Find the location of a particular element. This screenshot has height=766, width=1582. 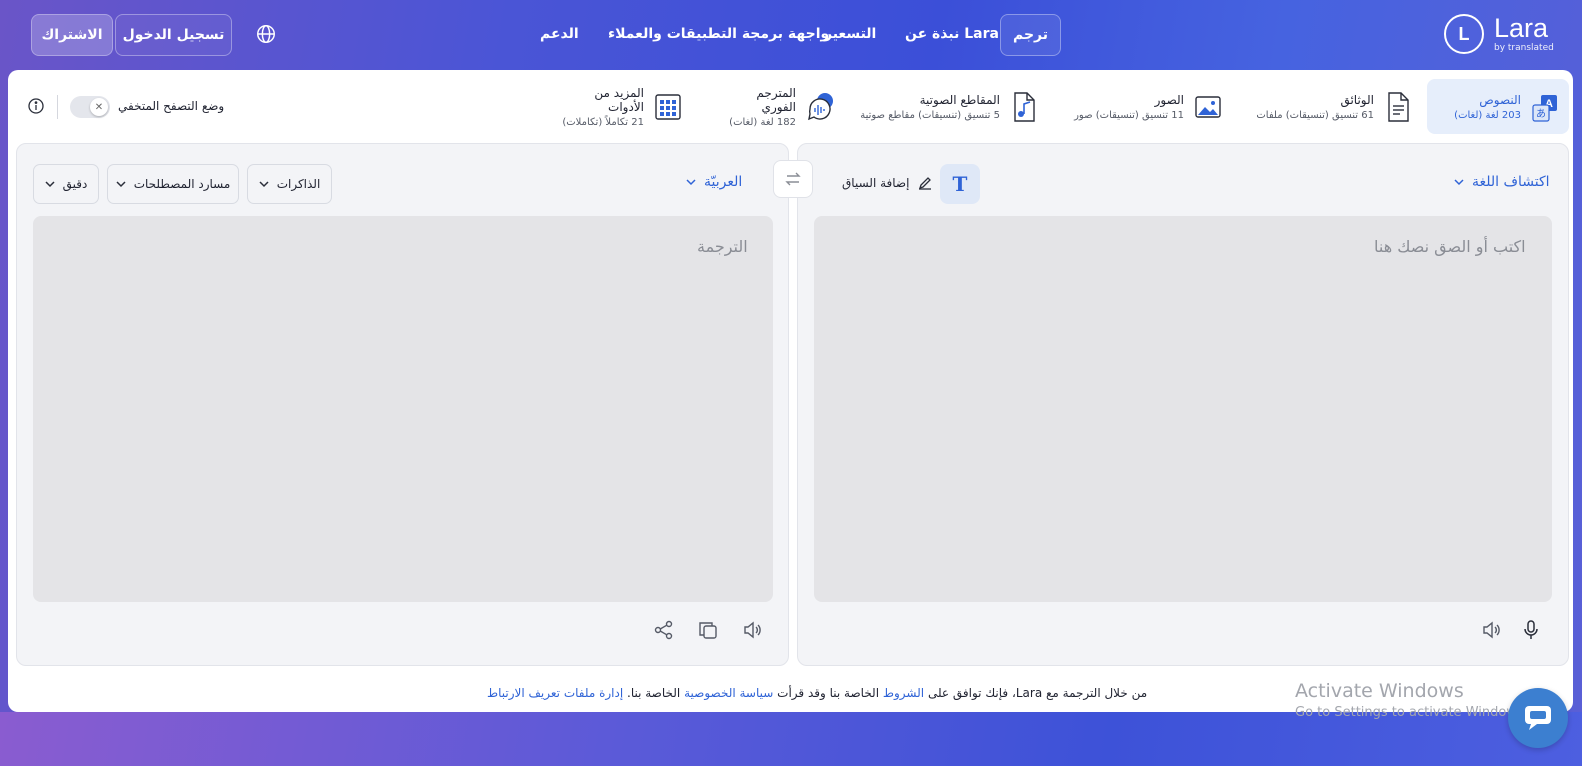

text-translate-icon: A あ is located at coordinates (1544, 108).